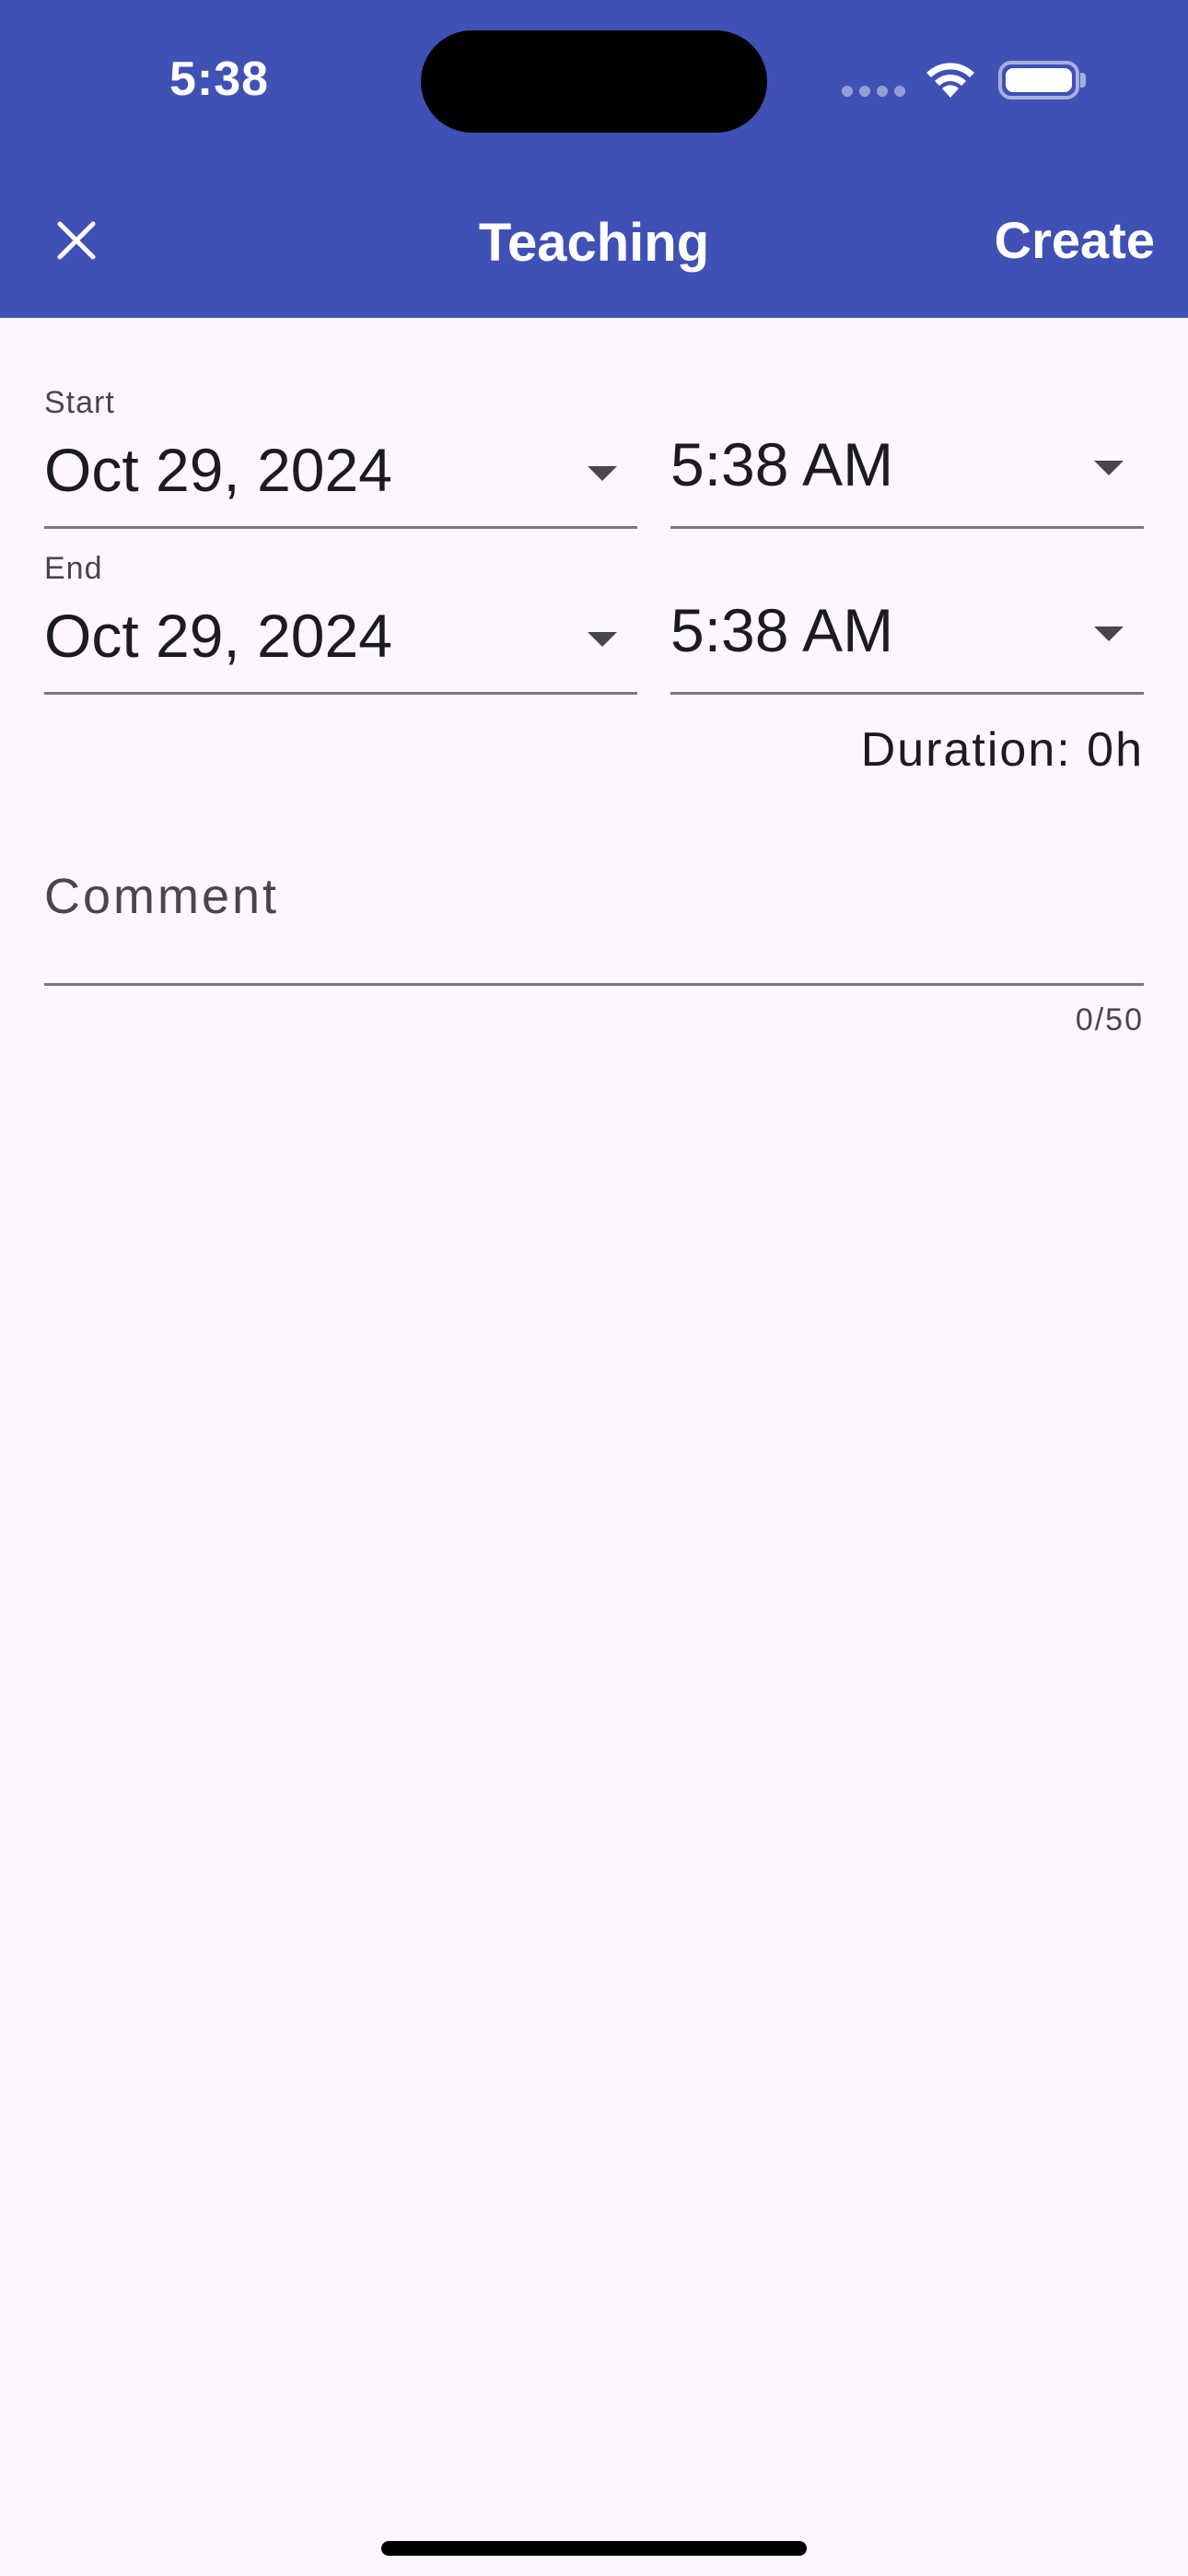 This screenshot has width=1188, height=2576. I want to click on end-time-dropdown: 5:38 AM, so click(907, 642).